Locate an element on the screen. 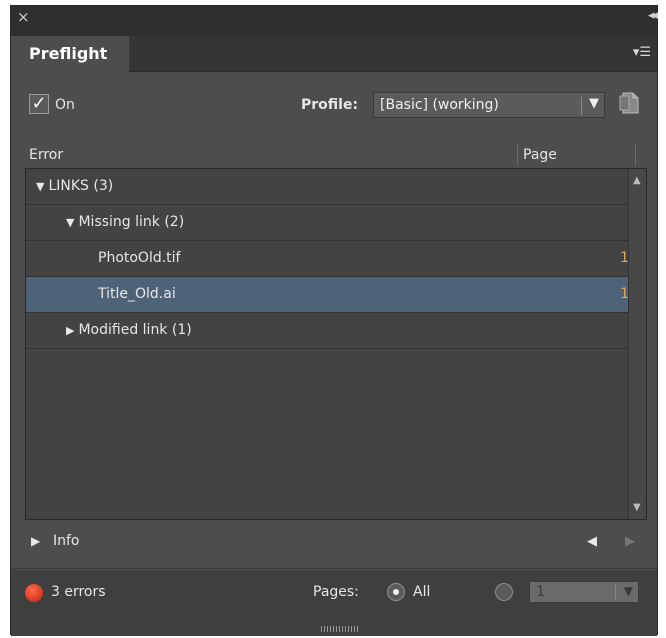  status-bar: 3 errors Pages: All 1 ▼ is located at coordinates (334, 603).